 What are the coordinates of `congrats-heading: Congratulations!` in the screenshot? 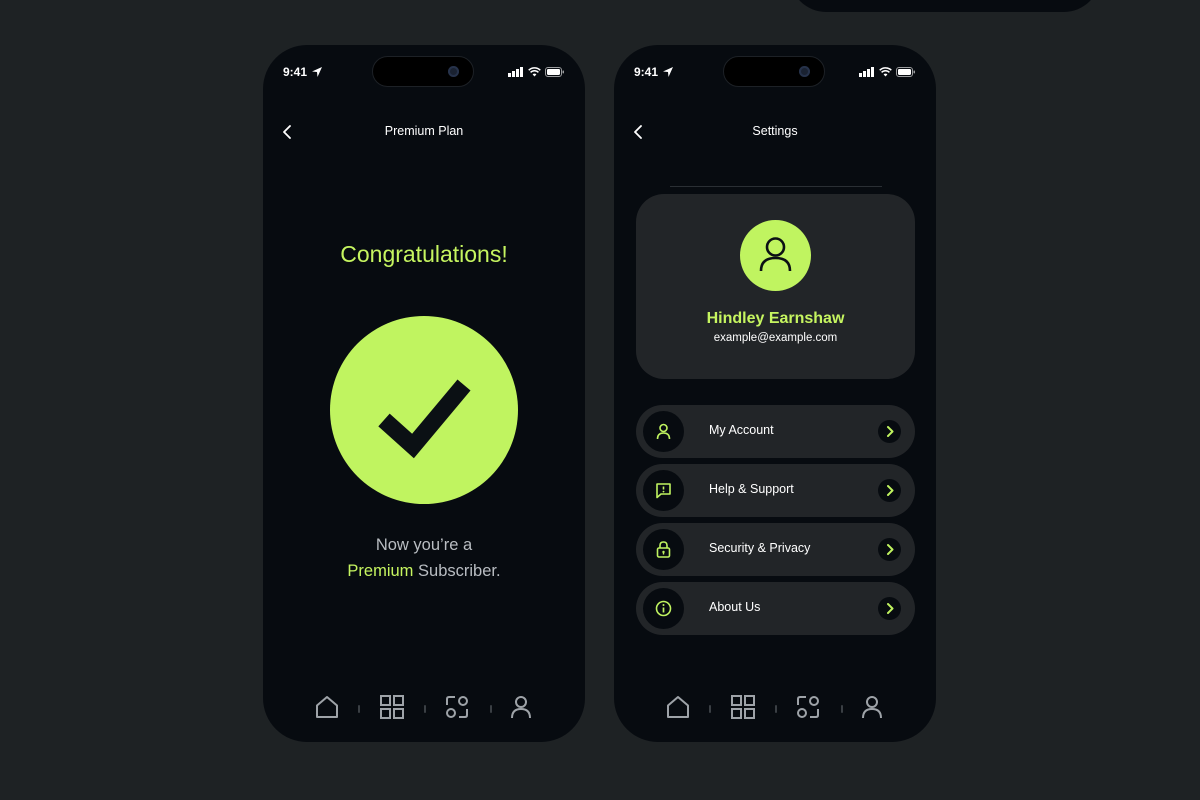 It's located at (424, 254).